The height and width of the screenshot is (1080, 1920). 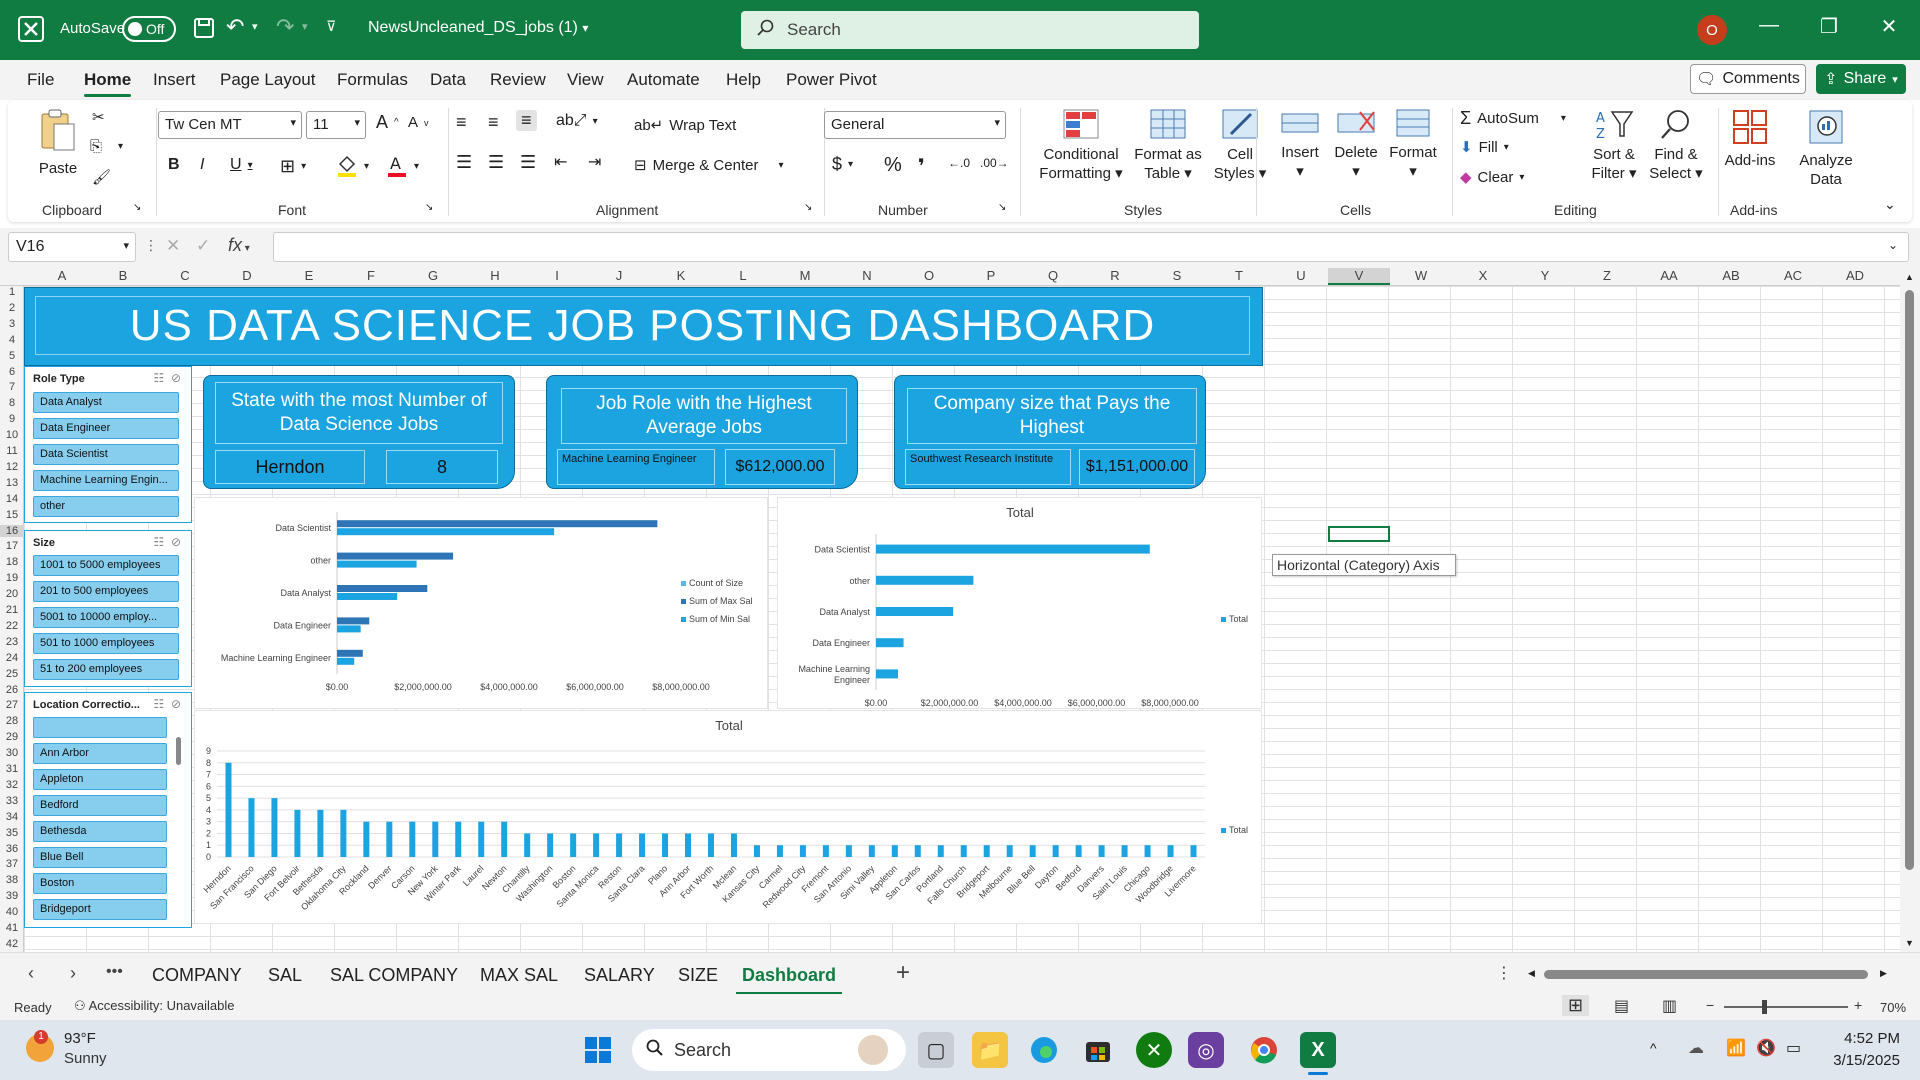 I want to click on slicer-item: Bridgeport, so click(x=100, y=909).